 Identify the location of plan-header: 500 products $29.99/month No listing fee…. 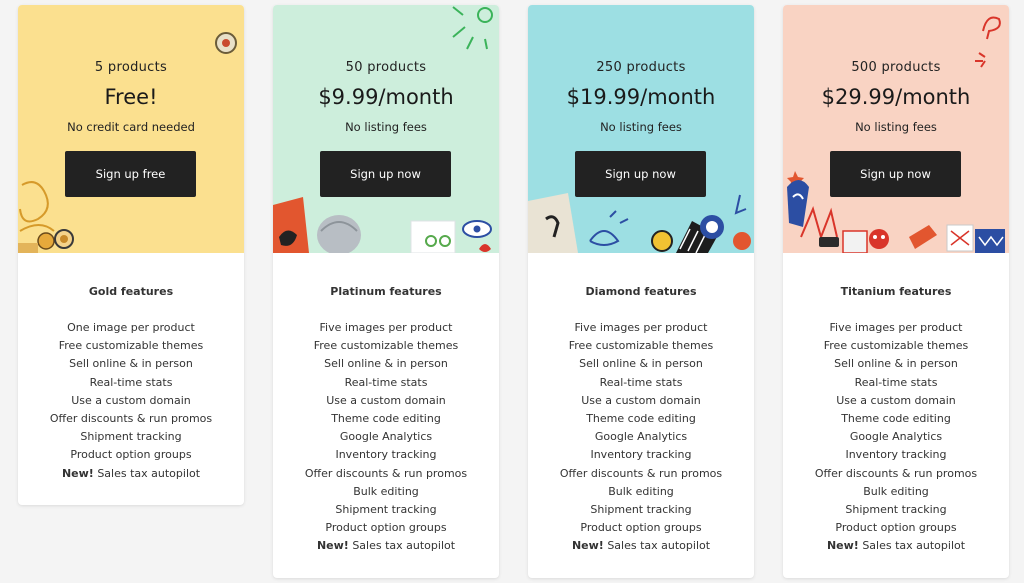
(896, 129).